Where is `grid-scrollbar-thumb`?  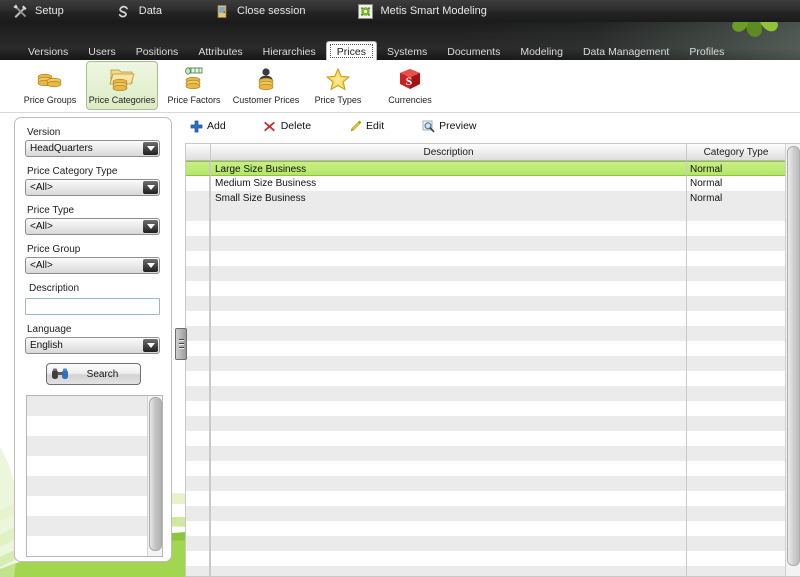
grid-scrollbar-thumb is located at coordinates (793, 356).